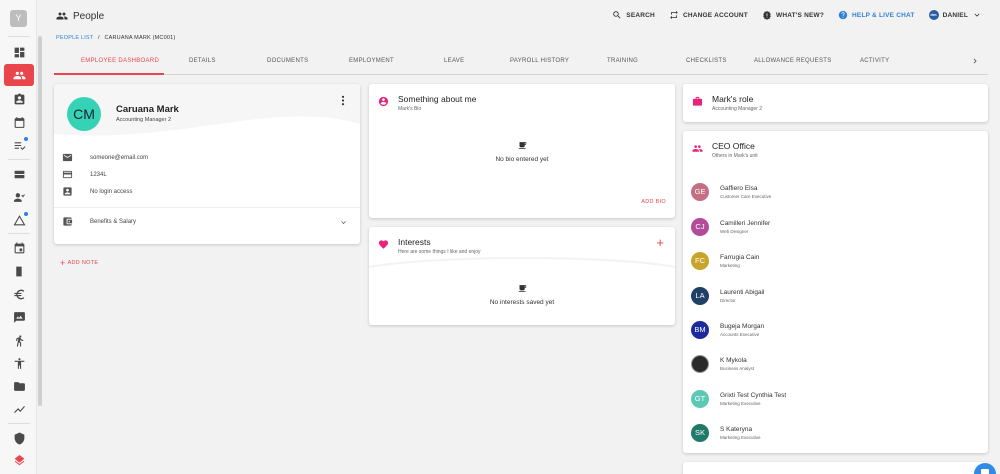  I want to click on list-item: BM Bugeja Morgan Accounts Executive, so click(727, 330).